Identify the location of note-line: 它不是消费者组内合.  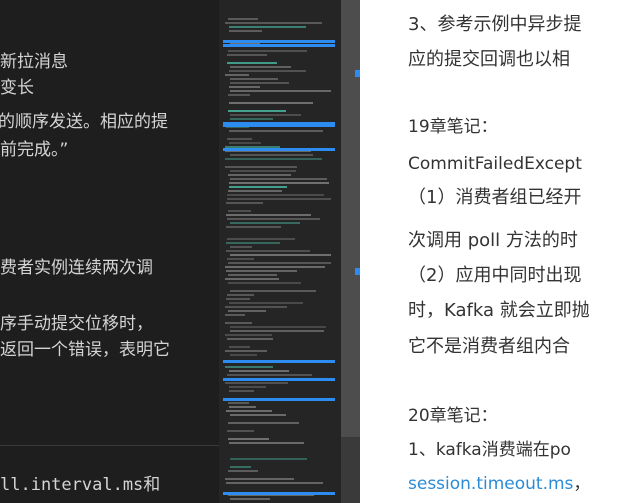
(489, 346).